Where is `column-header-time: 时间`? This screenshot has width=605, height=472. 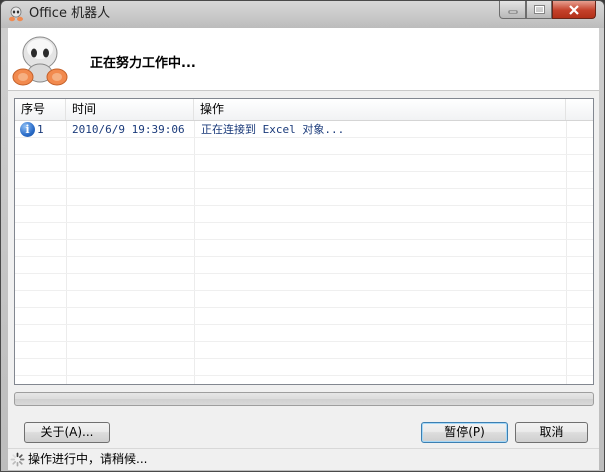
column-header-time: 时间 is located at coordinates (130, 109).